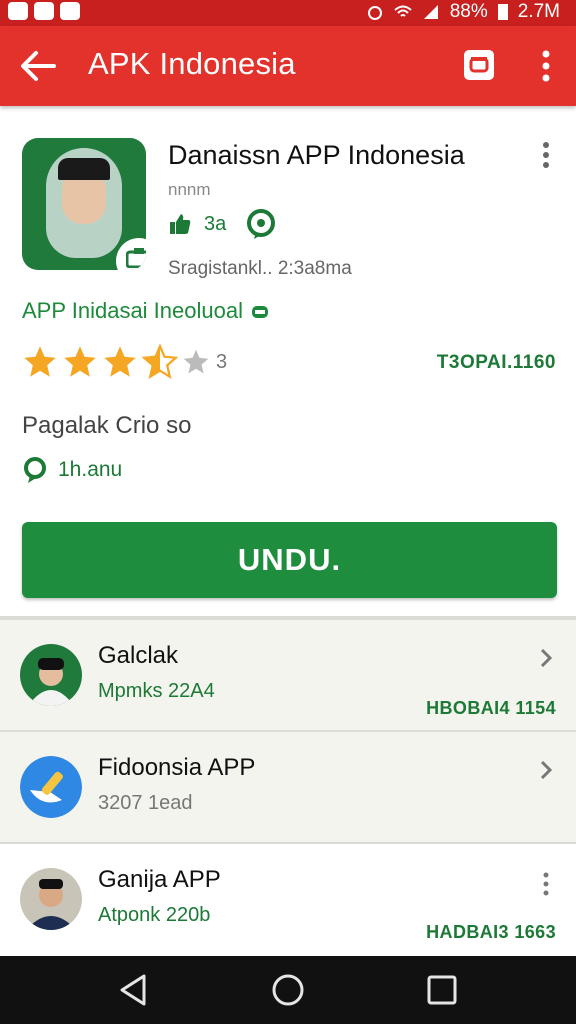 The width and height of the screenshot is (576, 1024). What do you see at coordinates (38, 66) in the screenshot?
I see `back-arrow-icon` at bounding box center [38, 66].